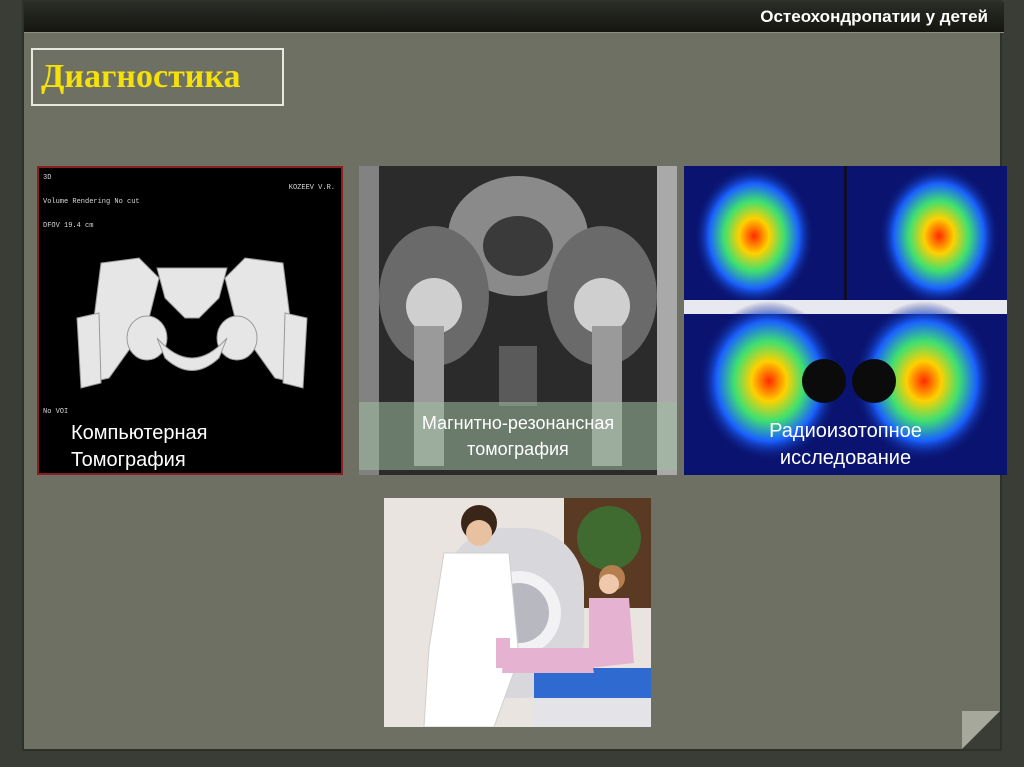 The height and width of the screenshot is (767, 1024). What do you see at coordinates (518, 436) in the screenshot?
I see `mri-caption: Магнитно-резонансная томография` at bounding box center [518, 436].